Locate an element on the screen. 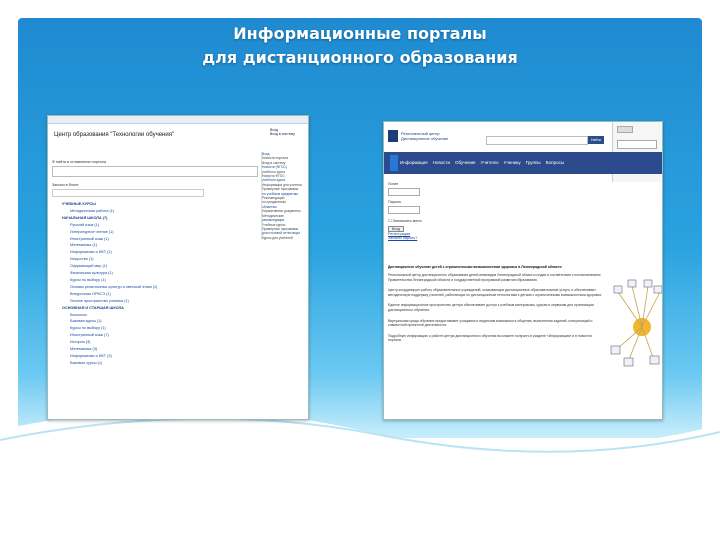 The width and height of the screenshot is (720, 540). top-link: Вход в систему is located at coordinates (288, 134).